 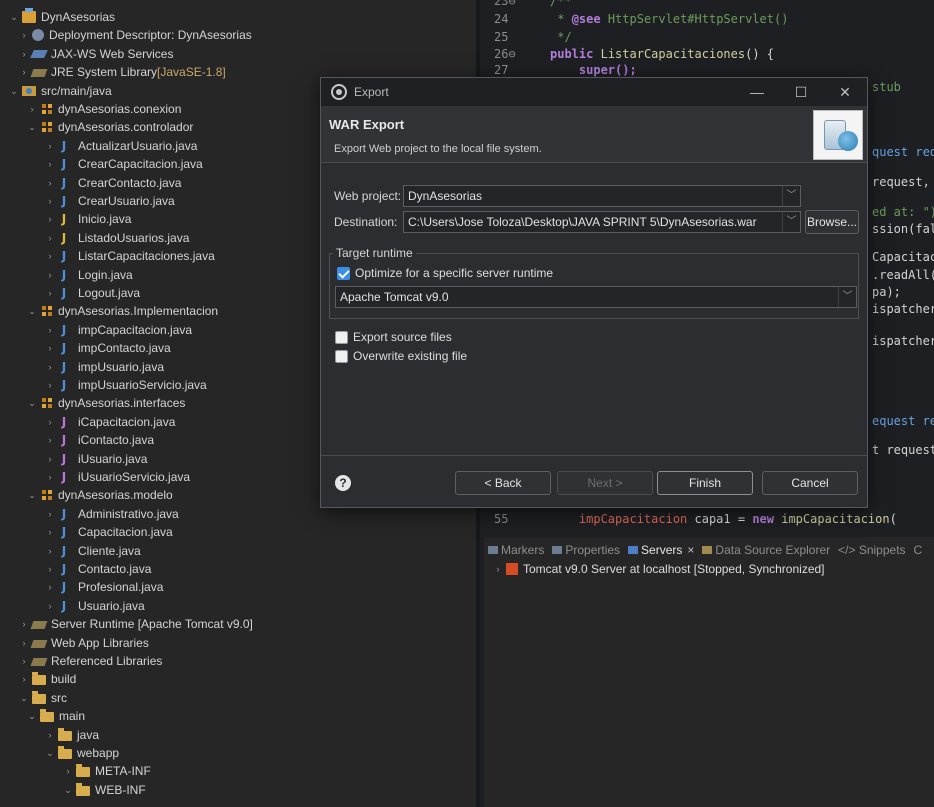 I want to click on tree-item: › J Profesional.java, so click(x=104, y=587).